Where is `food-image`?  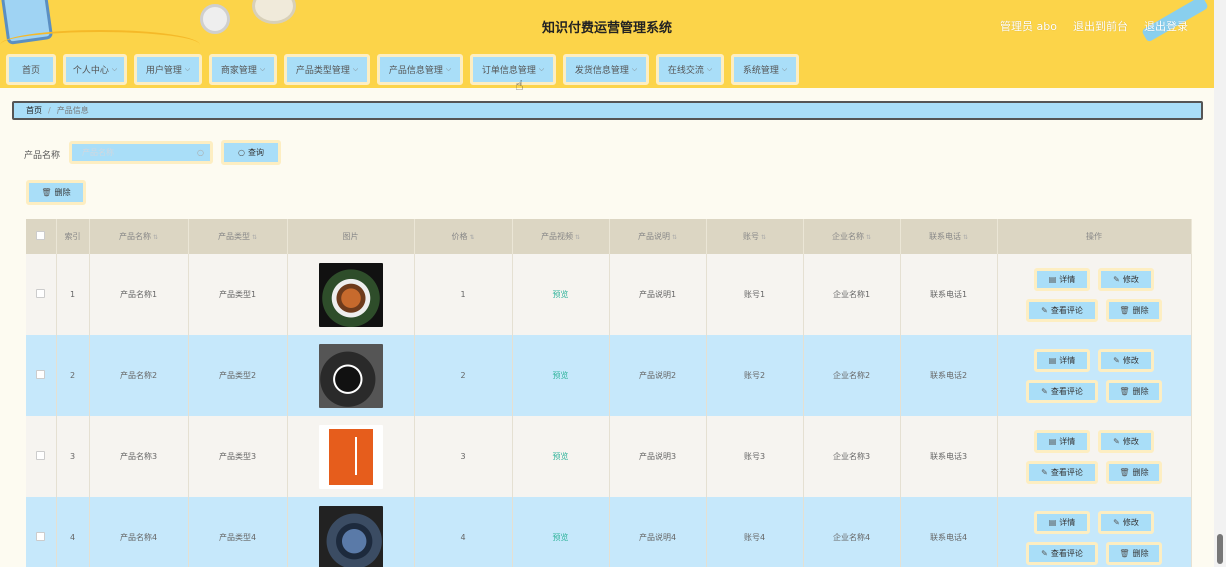
food-image is located at coordinates (350, 294).